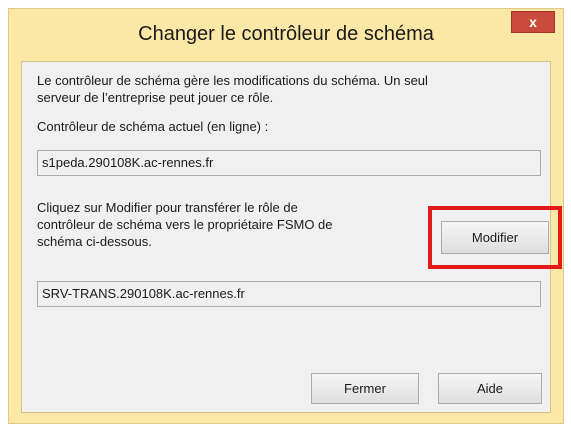  I want to click on dialog-title: Changer le contrôleur de schéma, so click(286, 34).